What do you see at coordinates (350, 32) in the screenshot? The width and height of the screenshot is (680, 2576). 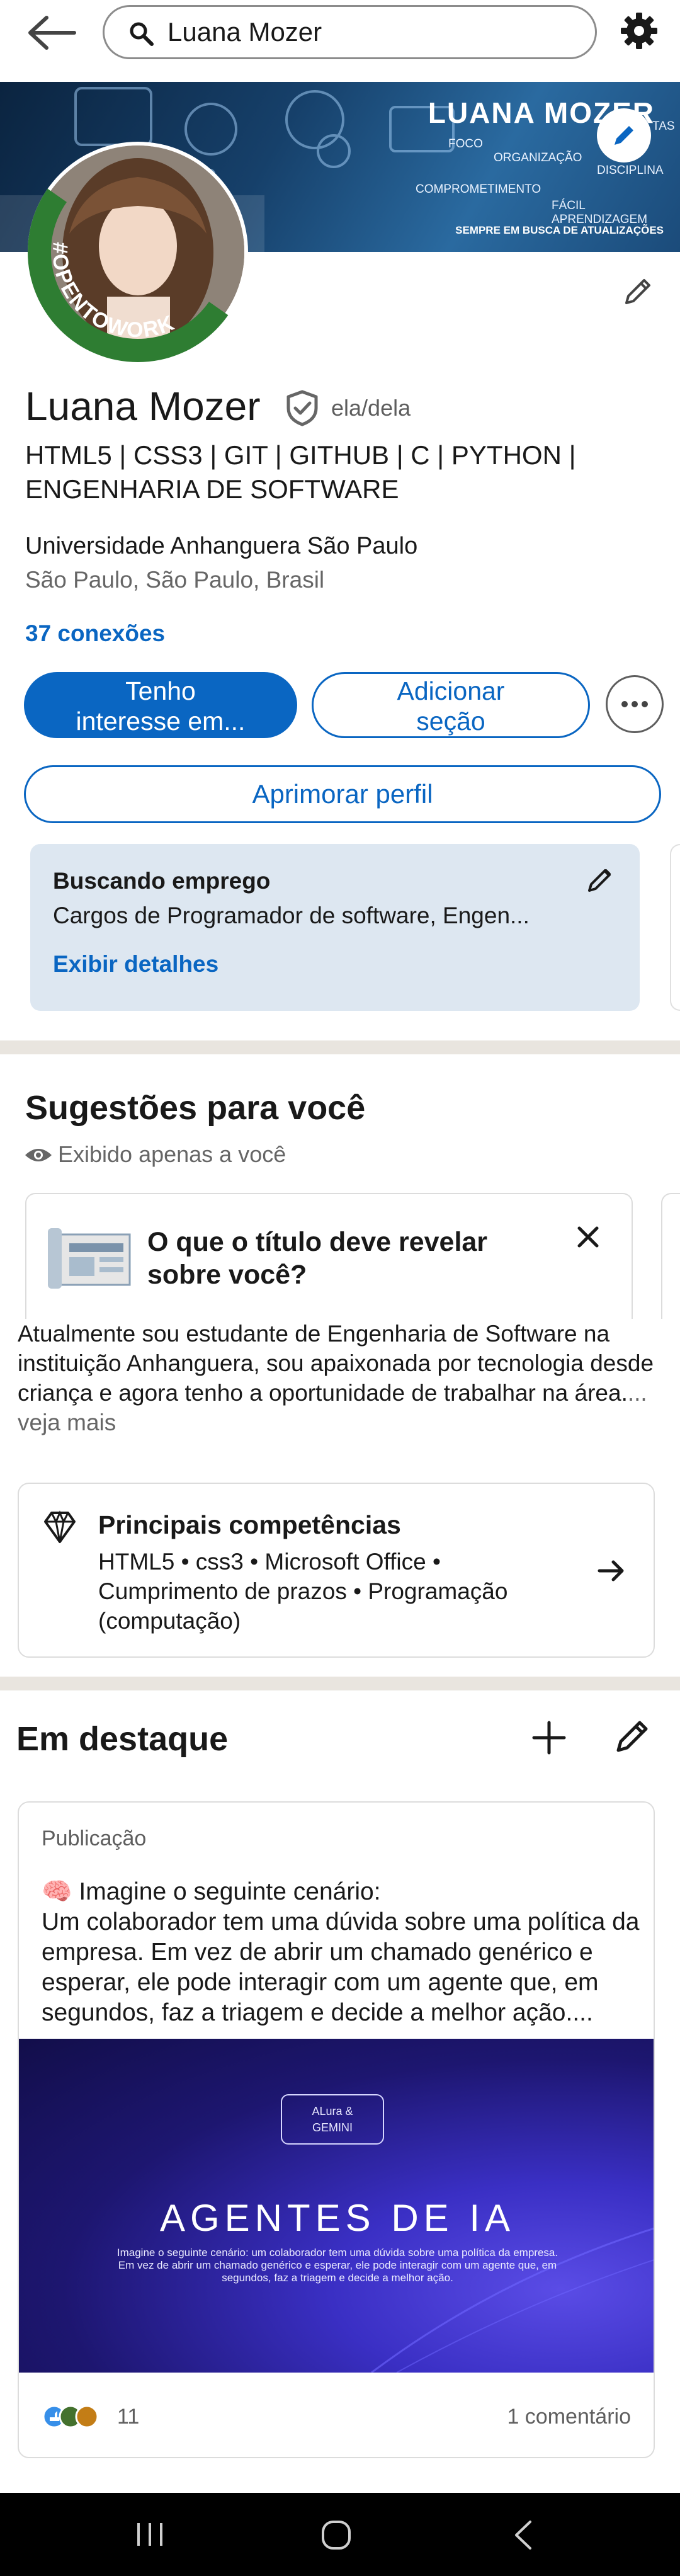 I see `search-input: Luana Mozer` at bounding box center [350, 32].